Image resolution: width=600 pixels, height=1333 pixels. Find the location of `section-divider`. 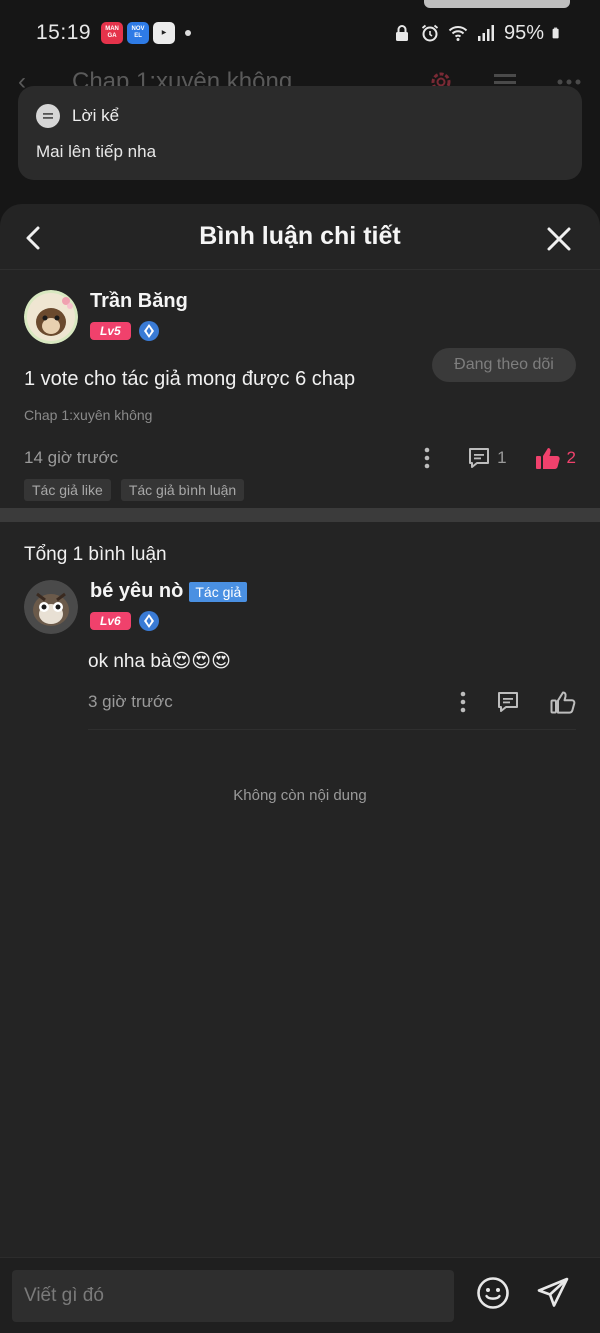

section-divider is located at coordinates (300, 515).